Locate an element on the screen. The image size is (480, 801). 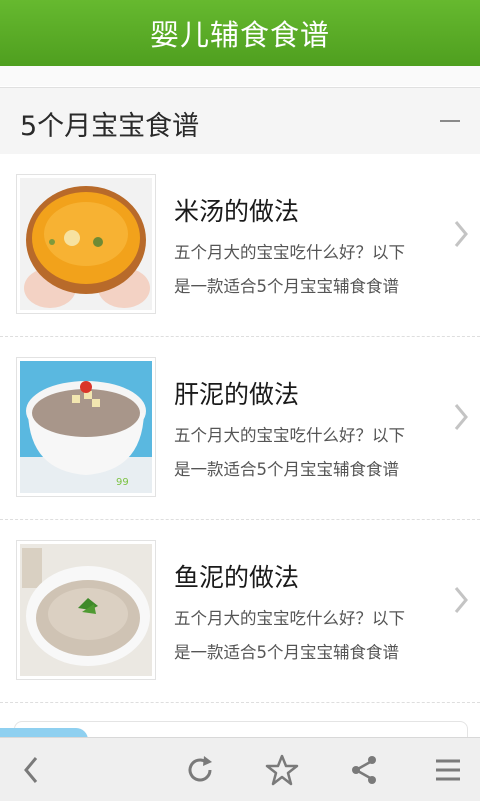
recipe-title: 肝泥的做法 is located at coordinates (237, 394).